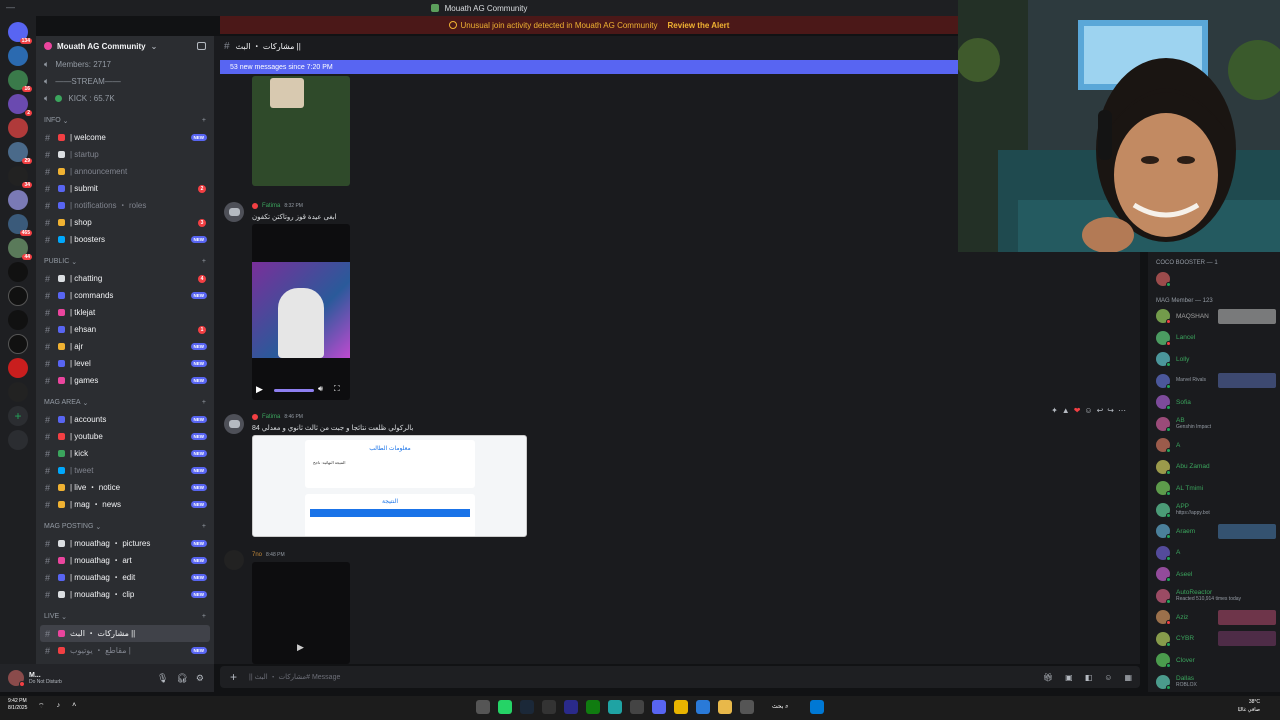 The image size is (1280, 720). What do you see at coordinates (505, 707) in the screenshot?
I see `whatsapp-icon` at bounding box center [505, 707].